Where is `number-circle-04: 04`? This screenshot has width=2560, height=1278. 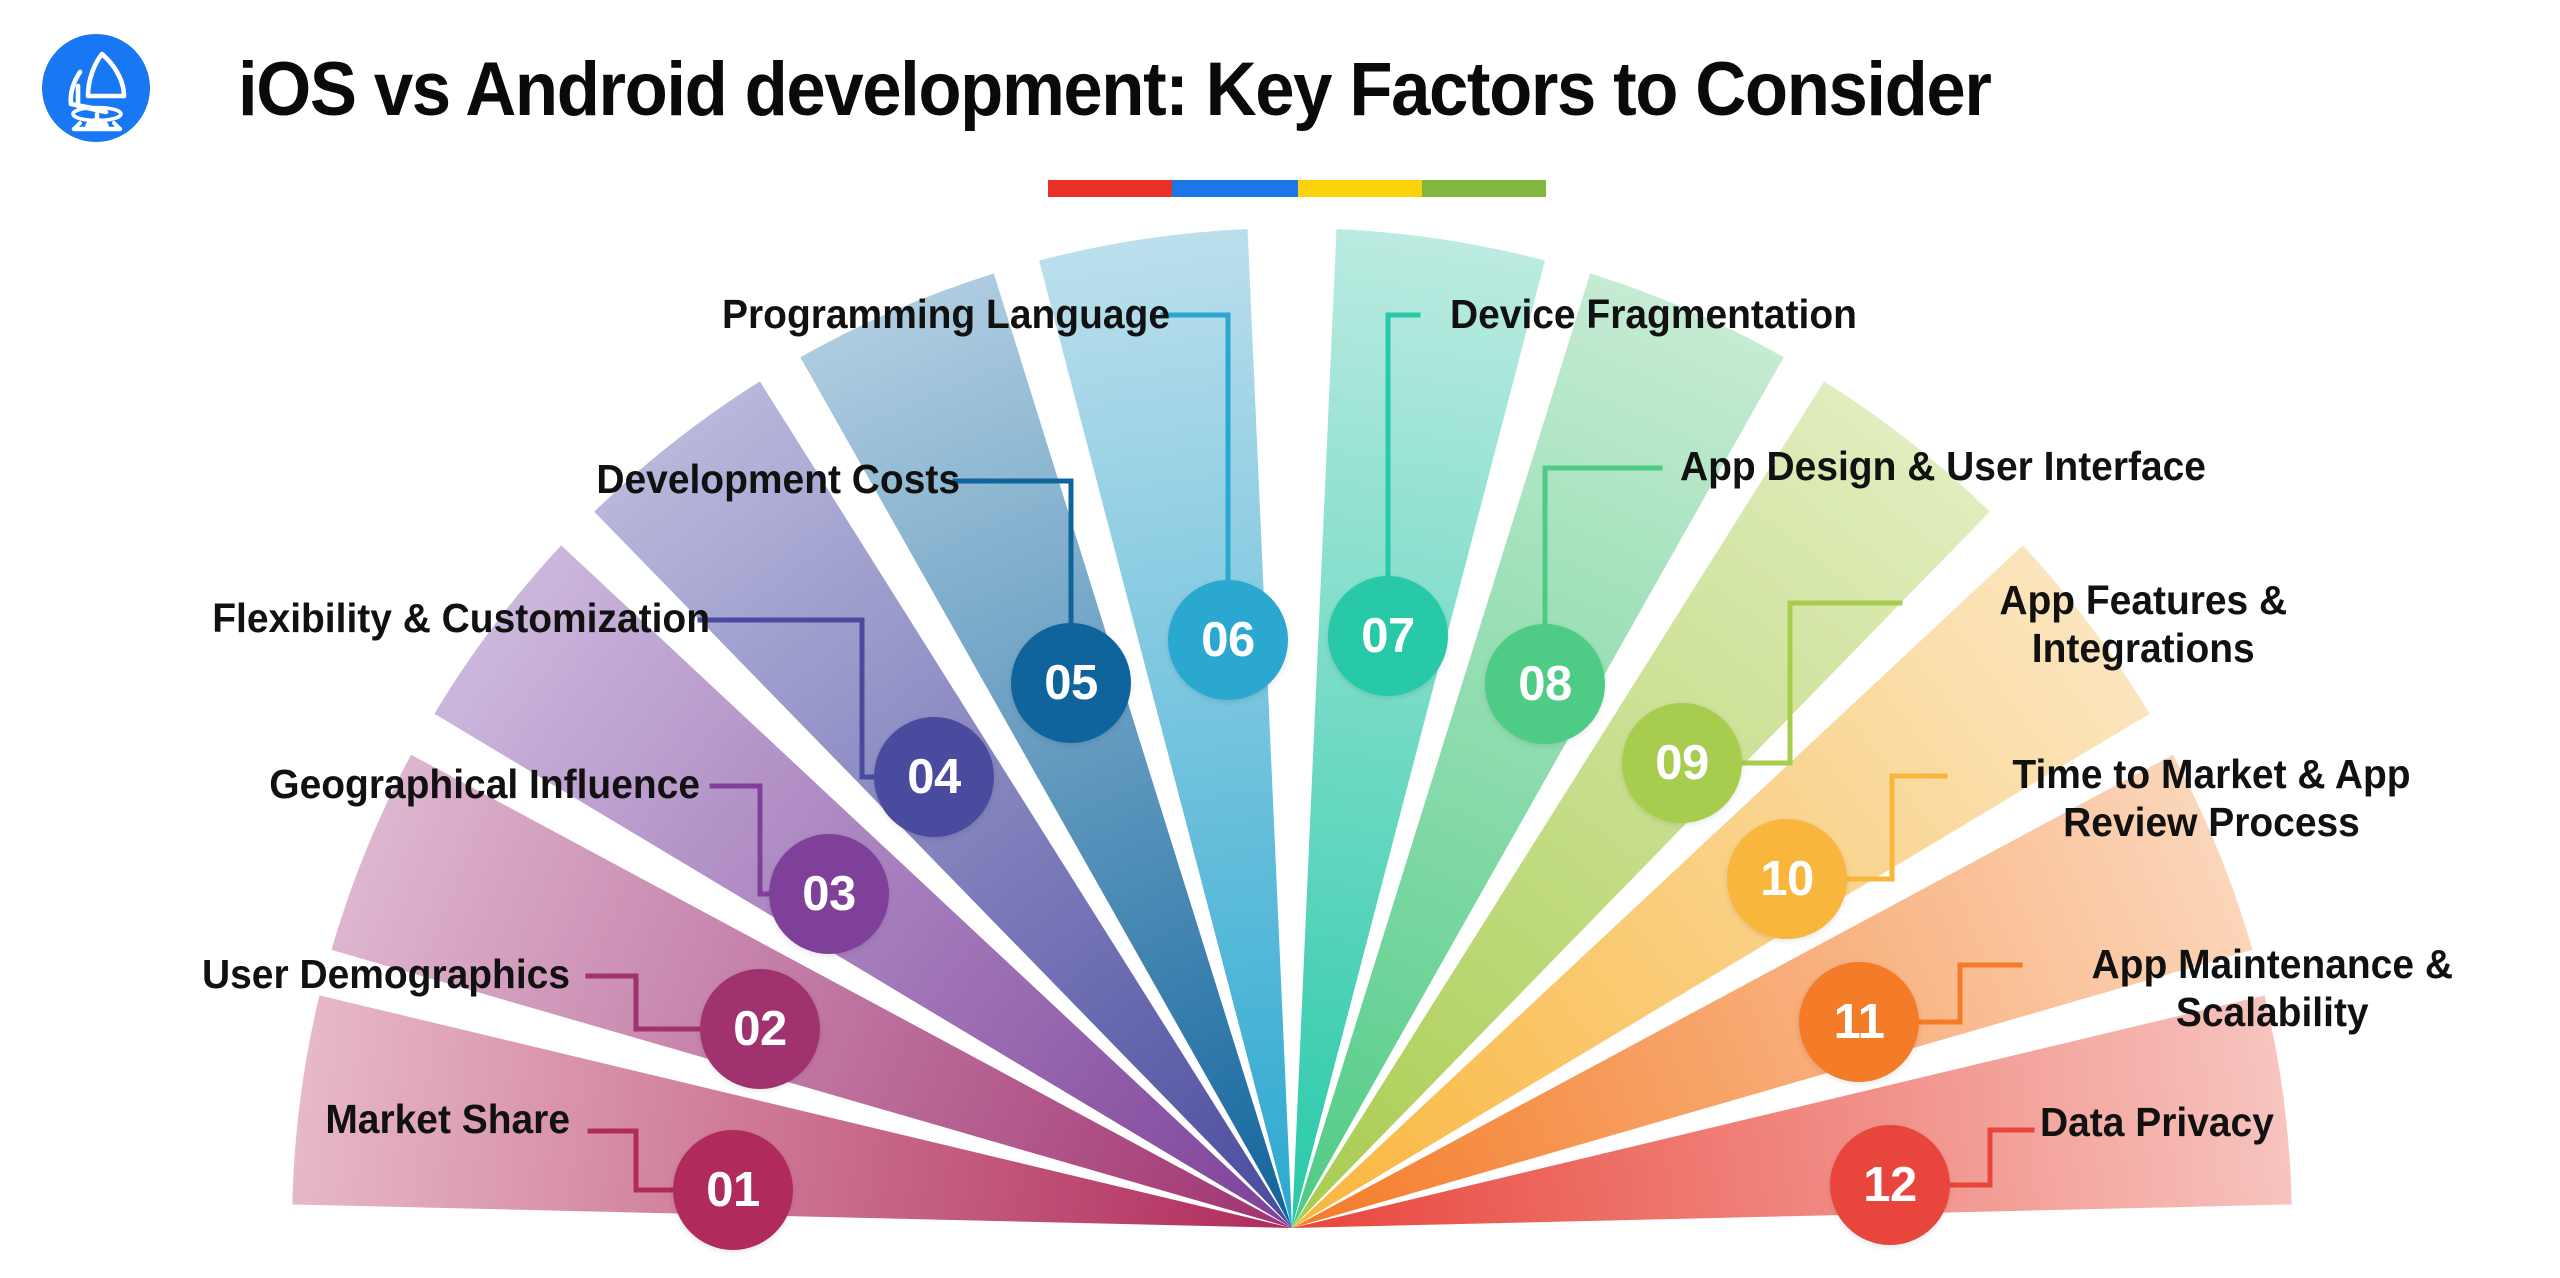 number-circle-04: 04 is located at coordinates (934, 777).